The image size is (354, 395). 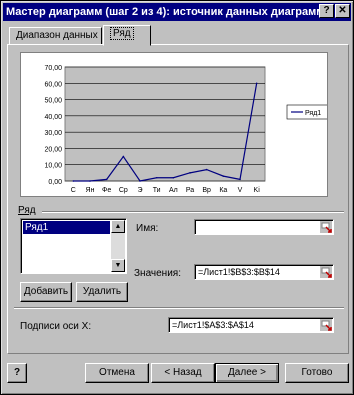 I want to click on x-tick-label: Ki, so click(x=257, y=190).